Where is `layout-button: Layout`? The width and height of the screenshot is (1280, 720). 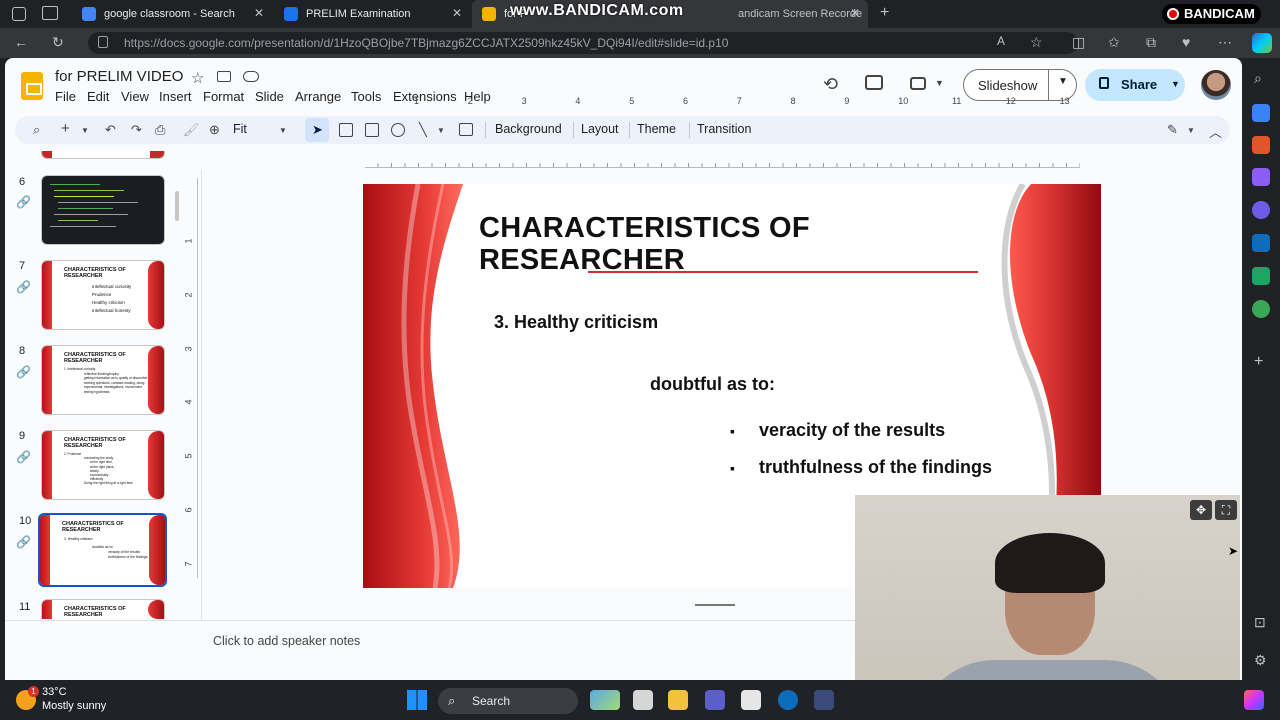 layout-button: Layout is located at coordinates (600, 129).